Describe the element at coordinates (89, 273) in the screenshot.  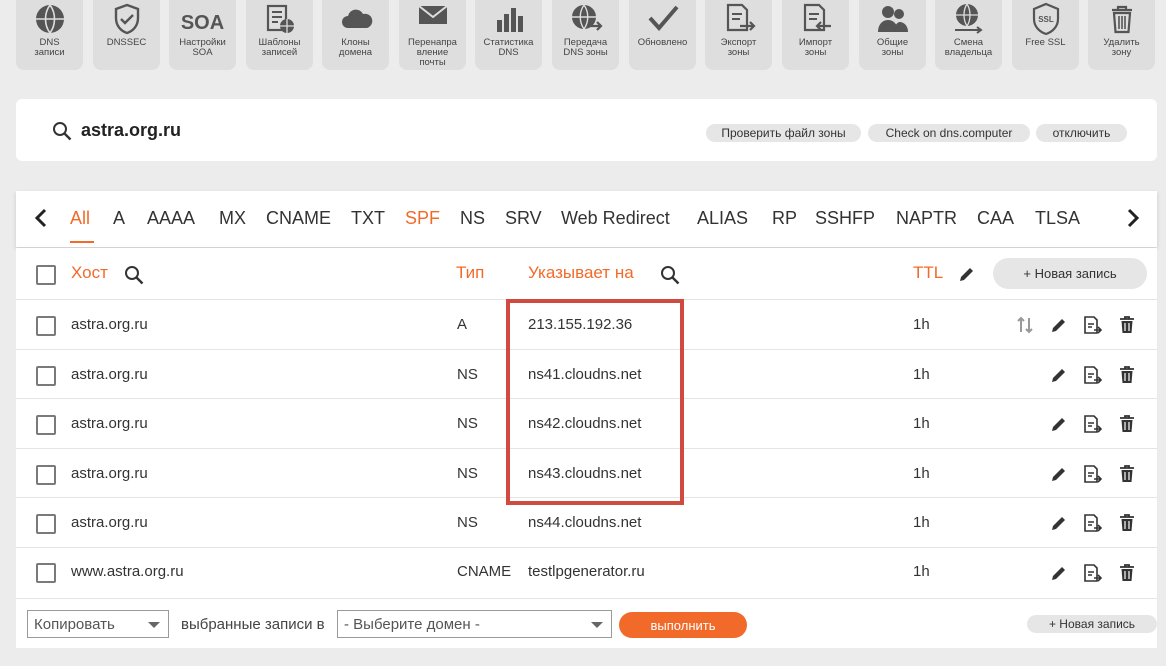
I see `header-host: Хост` at that location.